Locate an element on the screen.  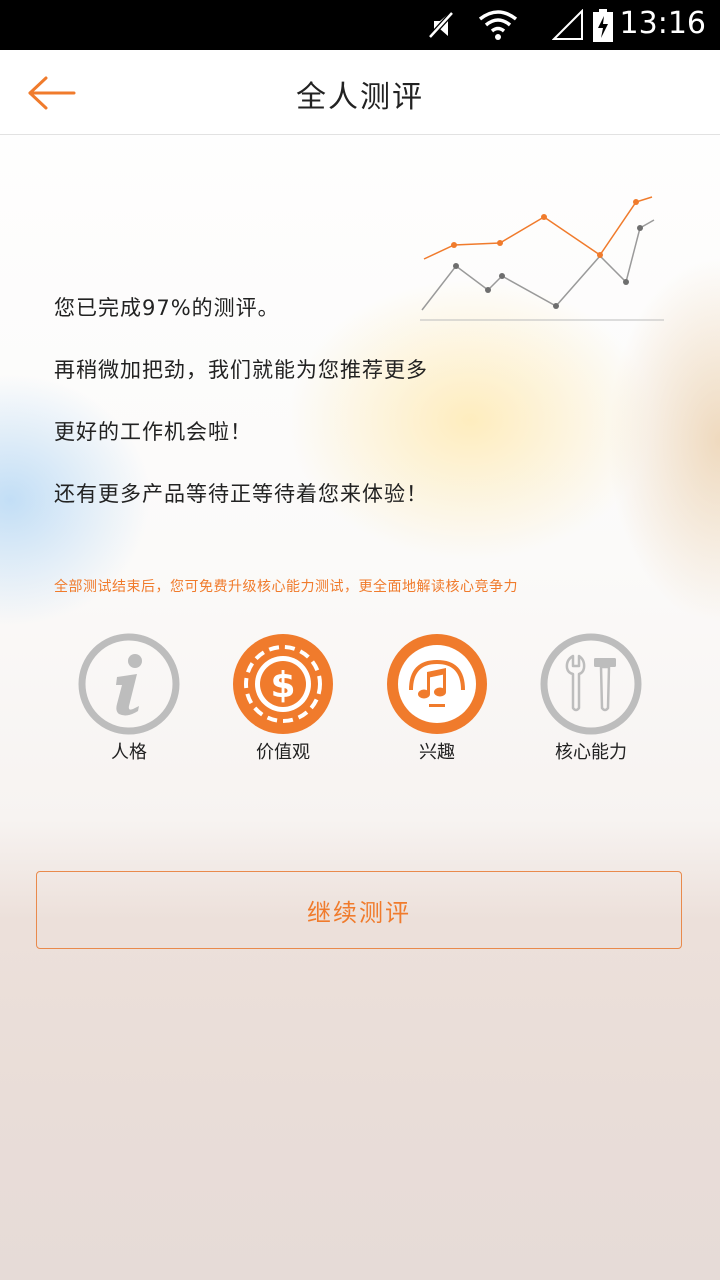
status-bar: 13:16 is located at coordinates (360, 25).